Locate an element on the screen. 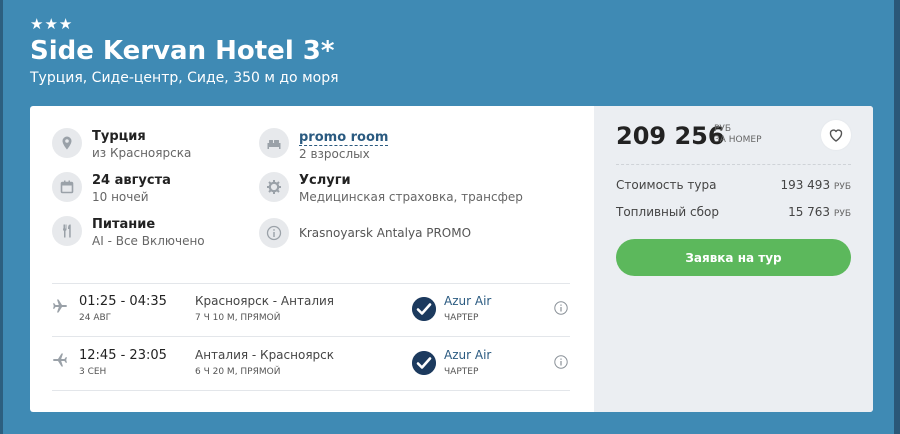 The width and height of the screenshot is (900, 434). room-sub: 2 взрослых is located at coordinates (334, 154).